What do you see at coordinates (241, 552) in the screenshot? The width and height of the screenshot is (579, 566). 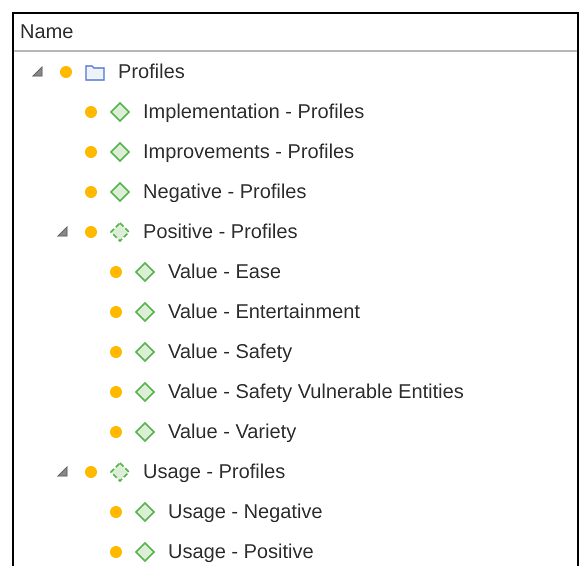 I see `tree-item-label: Usage - Positive` at bounding box center [241, 552].